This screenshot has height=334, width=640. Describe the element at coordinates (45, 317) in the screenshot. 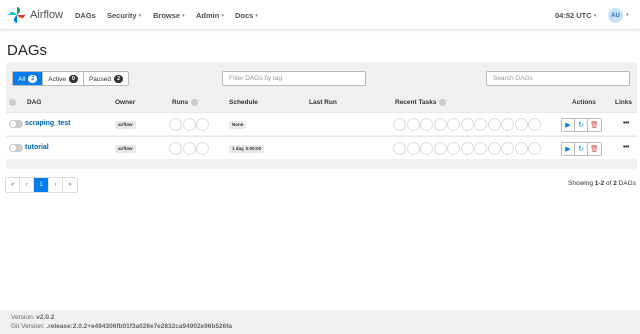

I see `version-value: v2.0.2` at that location.